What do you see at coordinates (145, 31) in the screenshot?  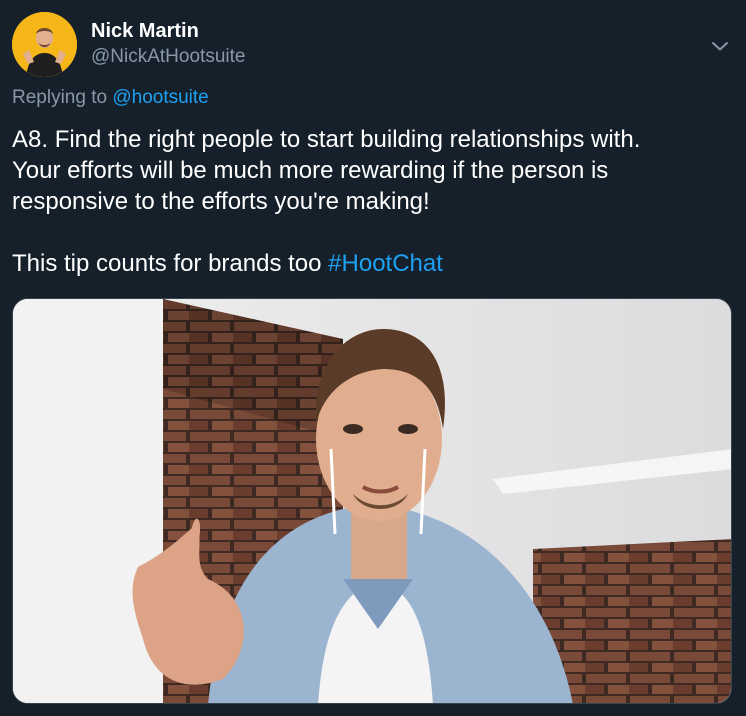 I see `display-name: Nick Martin` at bounding box center [145, 31].